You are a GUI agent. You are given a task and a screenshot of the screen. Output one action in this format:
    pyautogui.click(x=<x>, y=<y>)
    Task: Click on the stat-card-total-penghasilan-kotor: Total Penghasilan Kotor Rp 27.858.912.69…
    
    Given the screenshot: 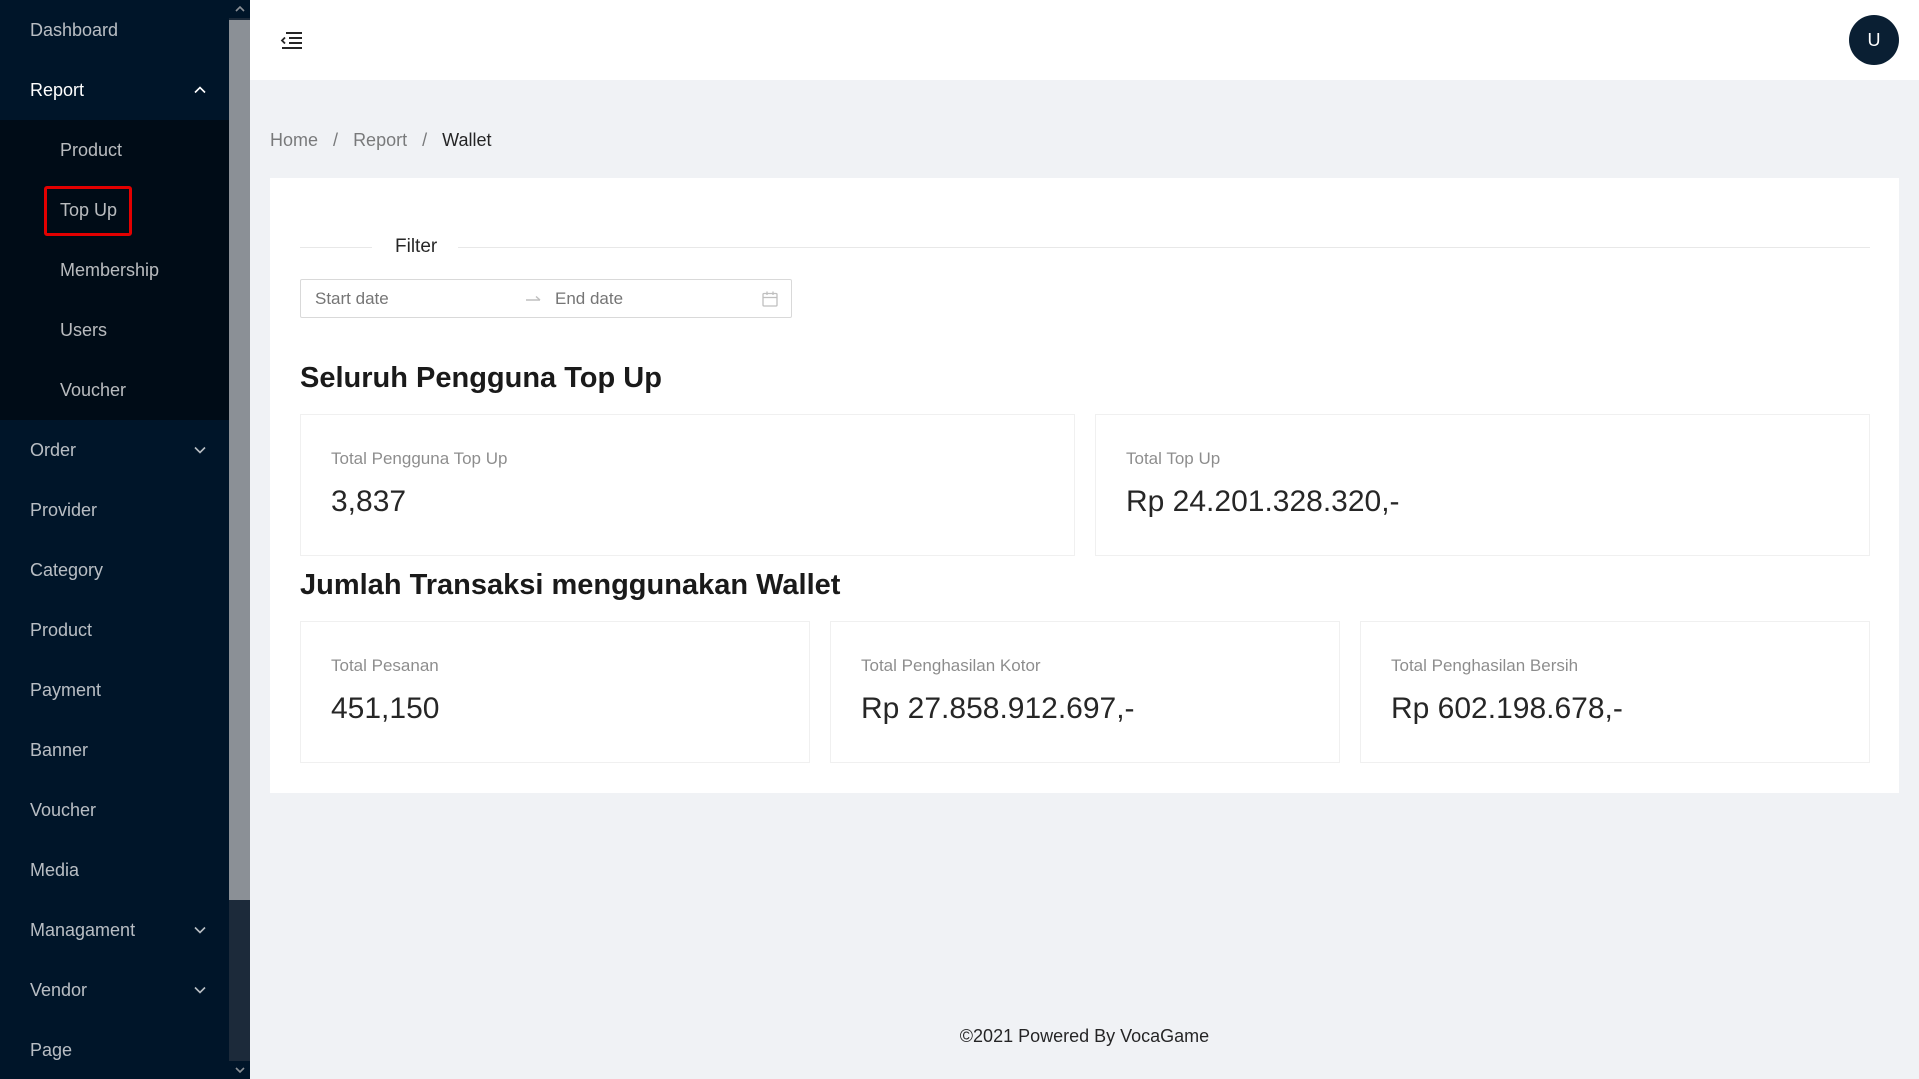 What is the action you would take?
    pyautogui.click(x=1085, y=692)
    